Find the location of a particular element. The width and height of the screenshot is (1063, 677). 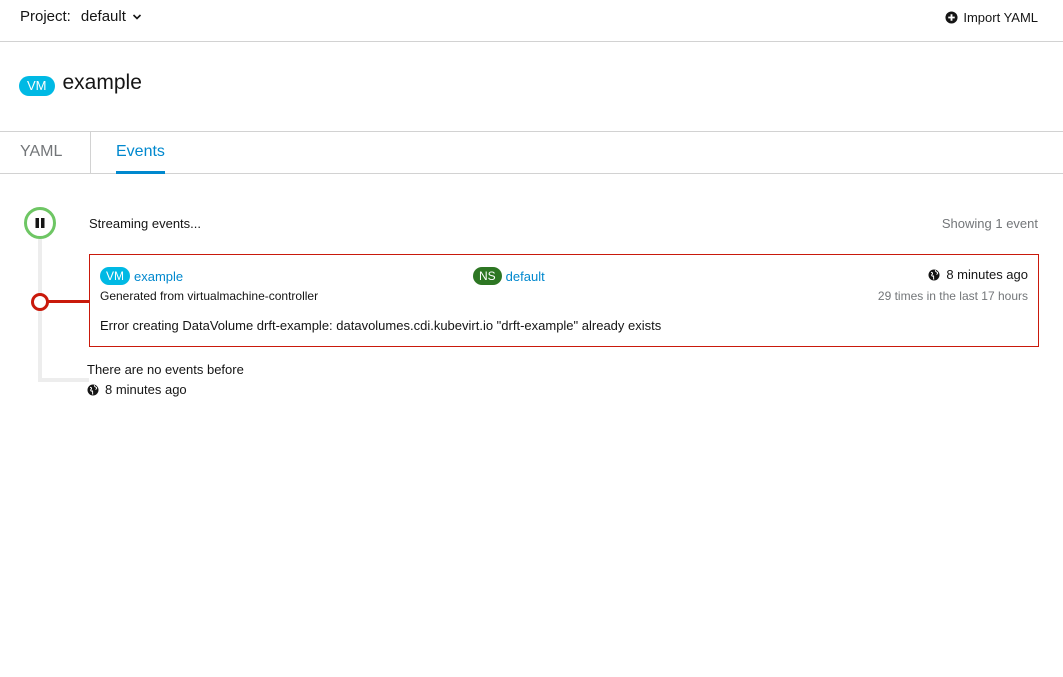

event-source-link: example is located at coordinates (158, 276).